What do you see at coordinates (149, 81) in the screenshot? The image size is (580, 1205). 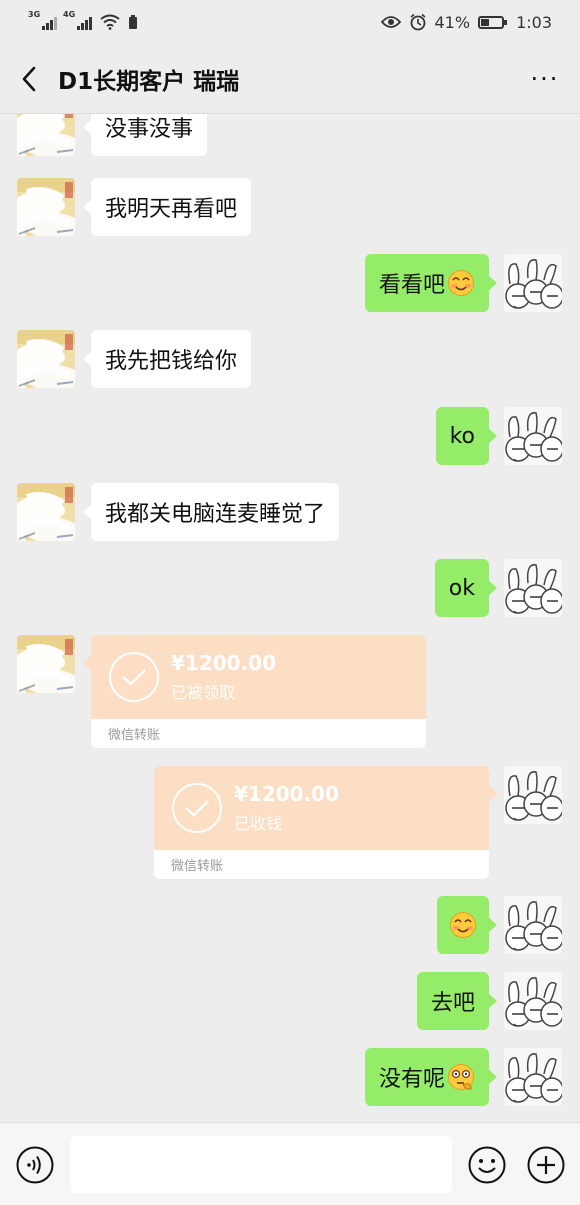 I see `chat-title: D1长期客户 瑞瑞` at bounding box center [149, 81].